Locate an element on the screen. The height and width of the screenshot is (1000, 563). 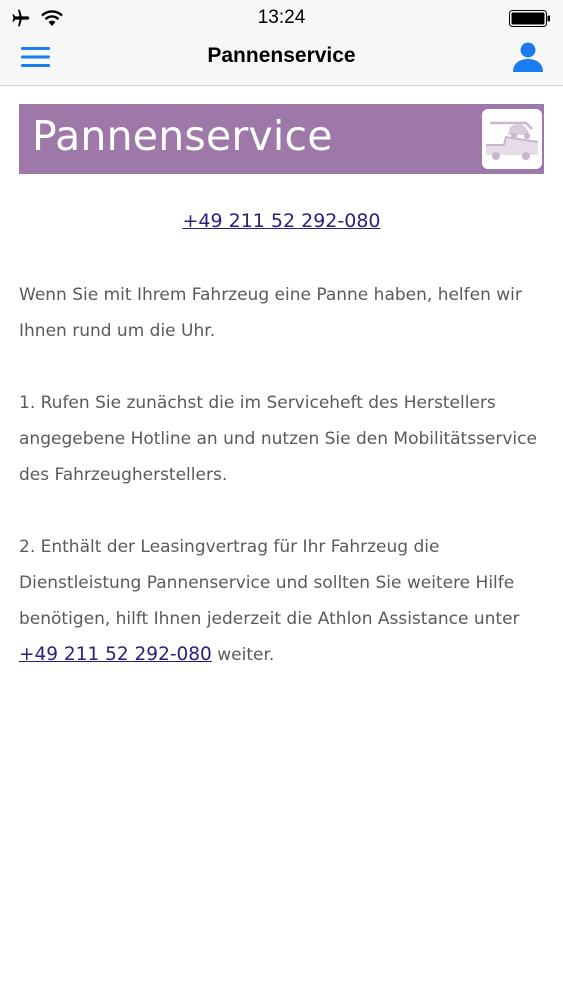
phone-link: +49 211 52 292-080 is located at coordinates (281, 221).